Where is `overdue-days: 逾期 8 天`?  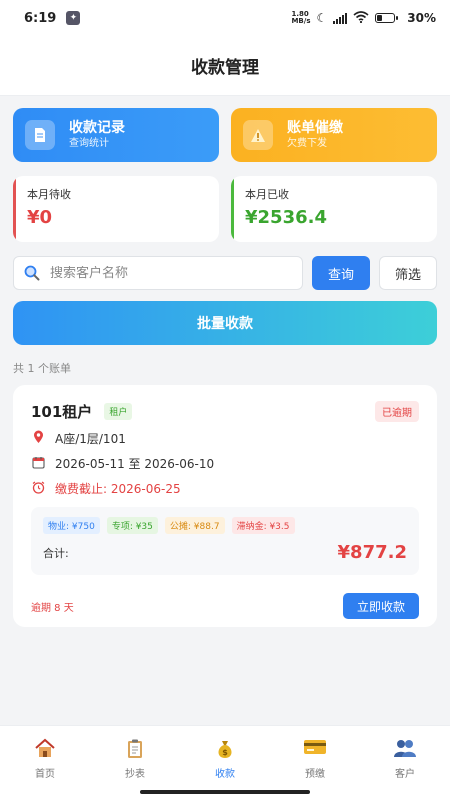
overdue-days: 逾期 8 天 is located at coordinates (52, 608).